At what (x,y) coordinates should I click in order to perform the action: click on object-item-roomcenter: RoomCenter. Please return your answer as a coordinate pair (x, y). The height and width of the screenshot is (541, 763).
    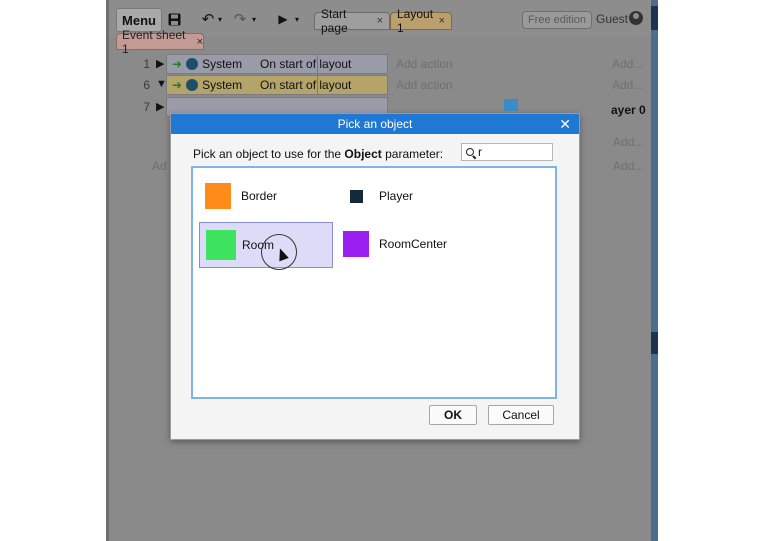
    Looking at the image, I should click on (428, 244).